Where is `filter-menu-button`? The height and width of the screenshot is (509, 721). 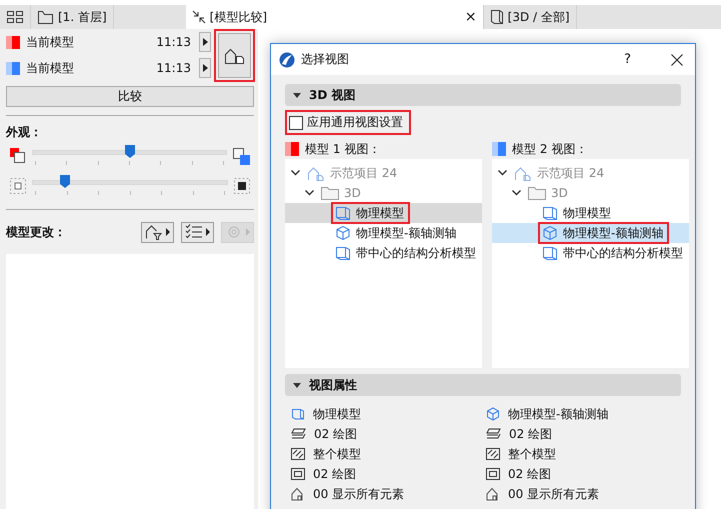 filter-menu-button is located at coordinates (157, 232).